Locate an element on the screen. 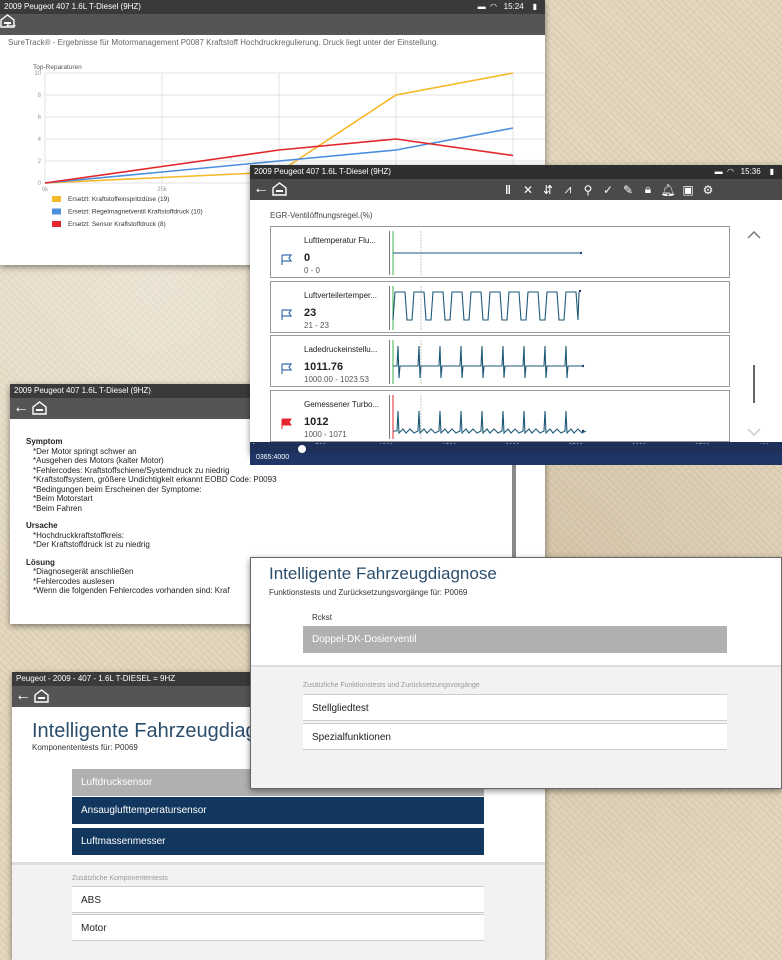 The image size is (782, 960). ruler-bar: 0365:4000 is located at coordinates (516, 459).